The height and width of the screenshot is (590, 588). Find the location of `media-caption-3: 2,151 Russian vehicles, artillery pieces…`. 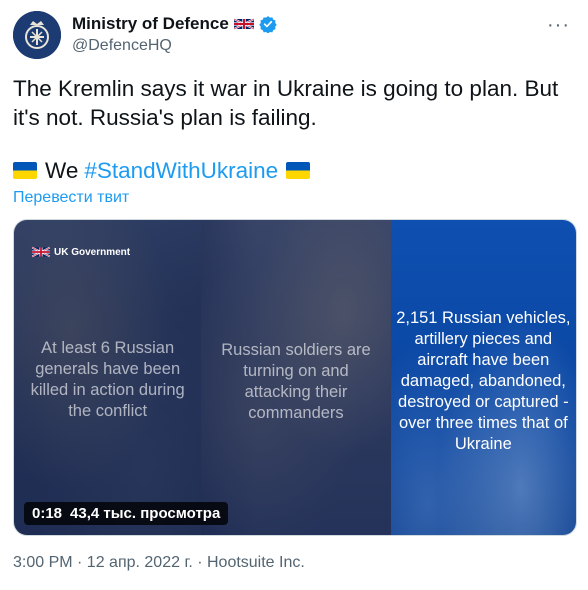

media-caption-3: 2,151 Russian vehicles, artillery pieces… is located at coordinates (483, 381).